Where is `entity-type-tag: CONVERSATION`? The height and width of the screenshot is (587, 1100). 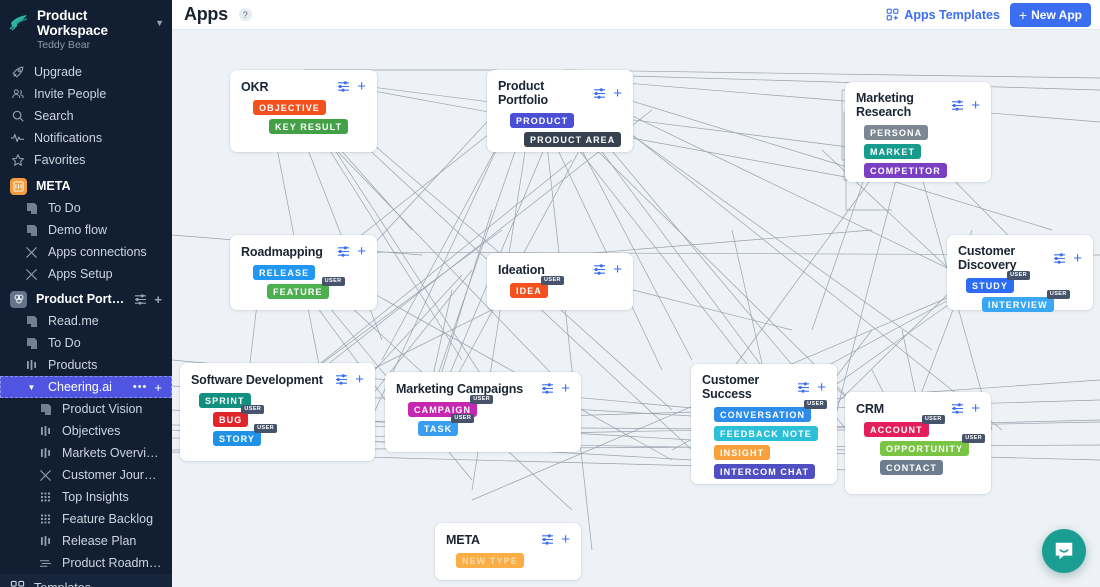
entity-type-tag: CONVERSATION is located at coordinates (763, 414).